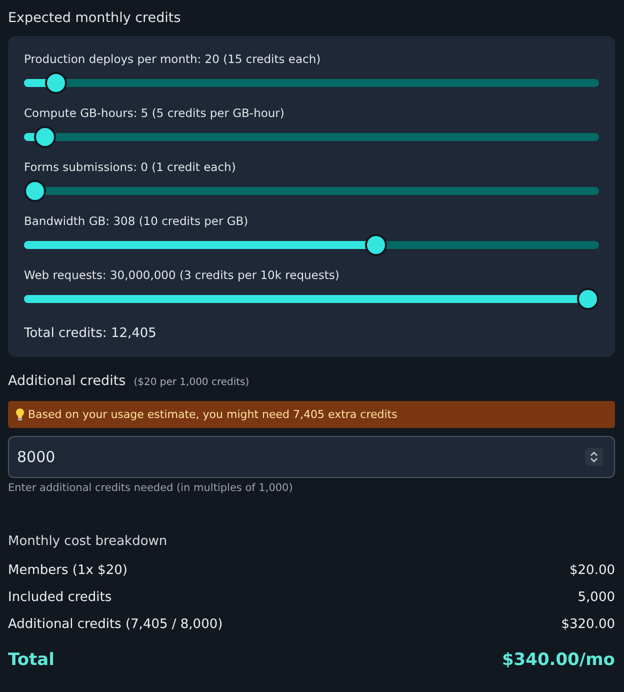  What do you see at coordinates (88, 541) in the screenshot?
I see `section-title: Monthly cost breakdown` at bounding box center [88, 541].